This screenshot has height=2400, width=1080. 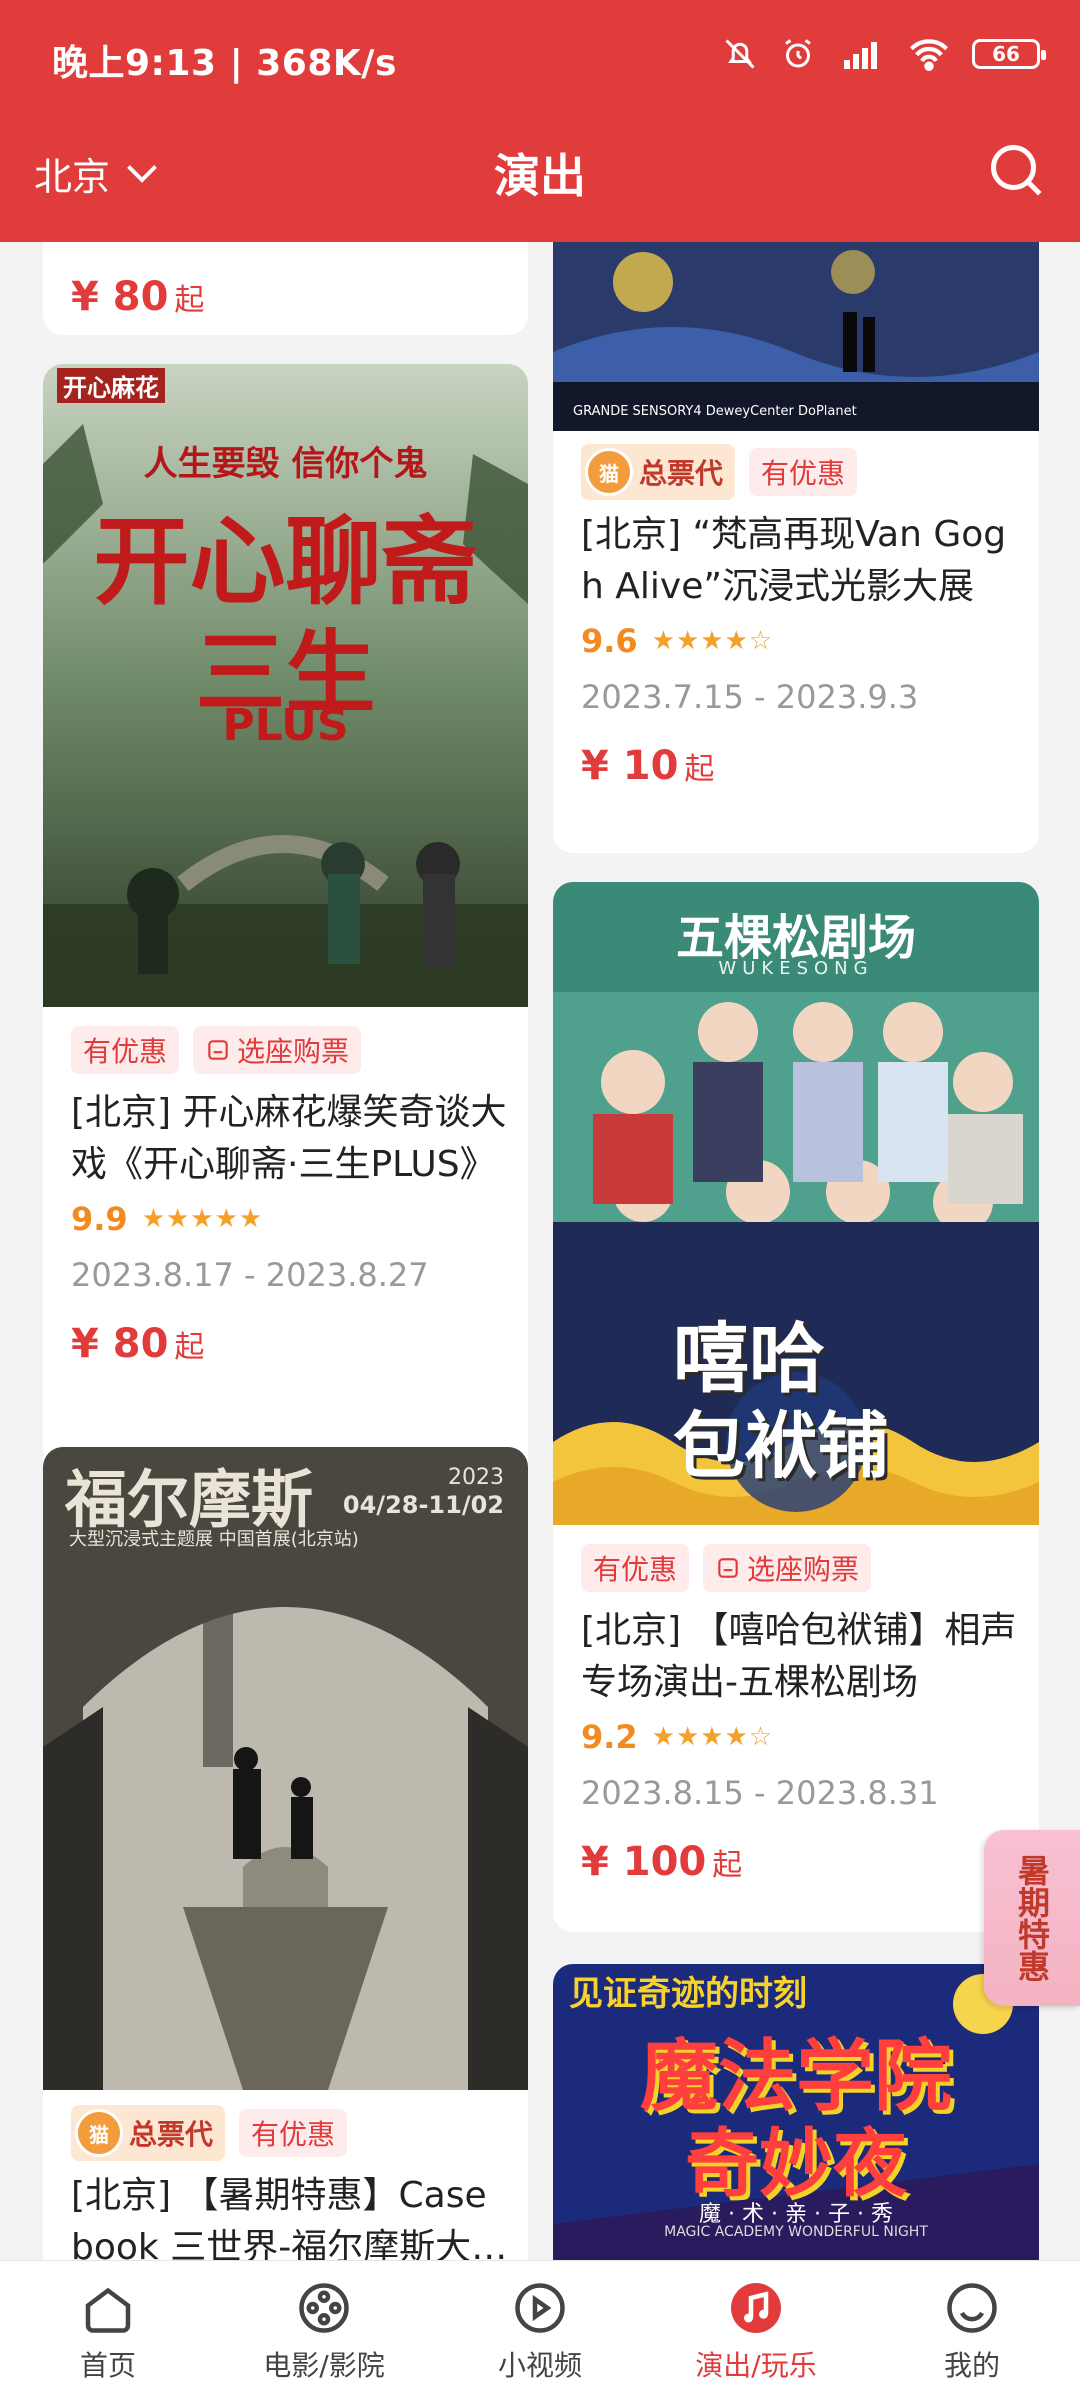 I want to click on show-title: [北京] “梵高再现Van Gogh Alive”沉浸式光影大展, so click(x=794, y=560).